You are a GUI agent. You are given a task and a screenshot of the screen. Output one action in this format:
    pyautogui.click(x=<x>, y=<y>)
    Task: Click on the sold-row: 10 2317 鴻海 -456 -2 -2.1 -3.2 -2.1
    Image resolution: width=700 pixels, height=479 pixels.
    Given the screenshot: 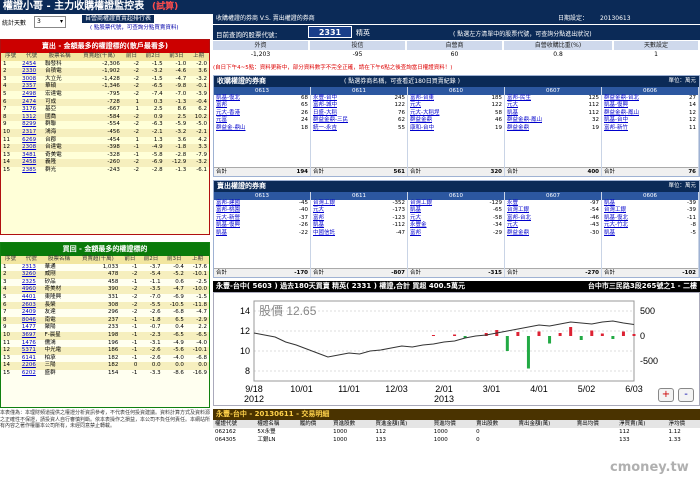 What is the action you would take?
    pyautogui.click(x=105, y=132)
    